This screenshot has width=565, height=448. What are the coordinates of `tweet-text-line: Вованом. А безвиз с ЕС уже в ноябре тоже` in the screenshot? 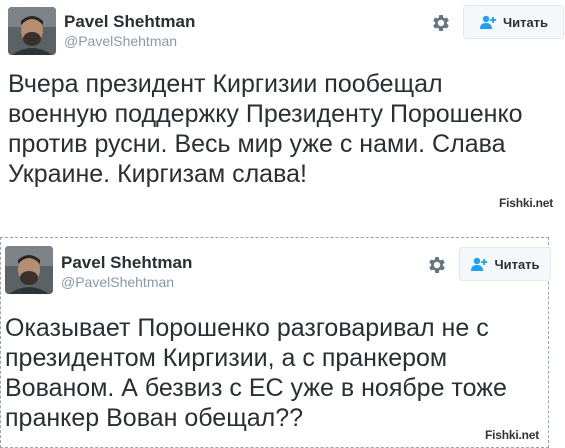 It's located at (256, 388).